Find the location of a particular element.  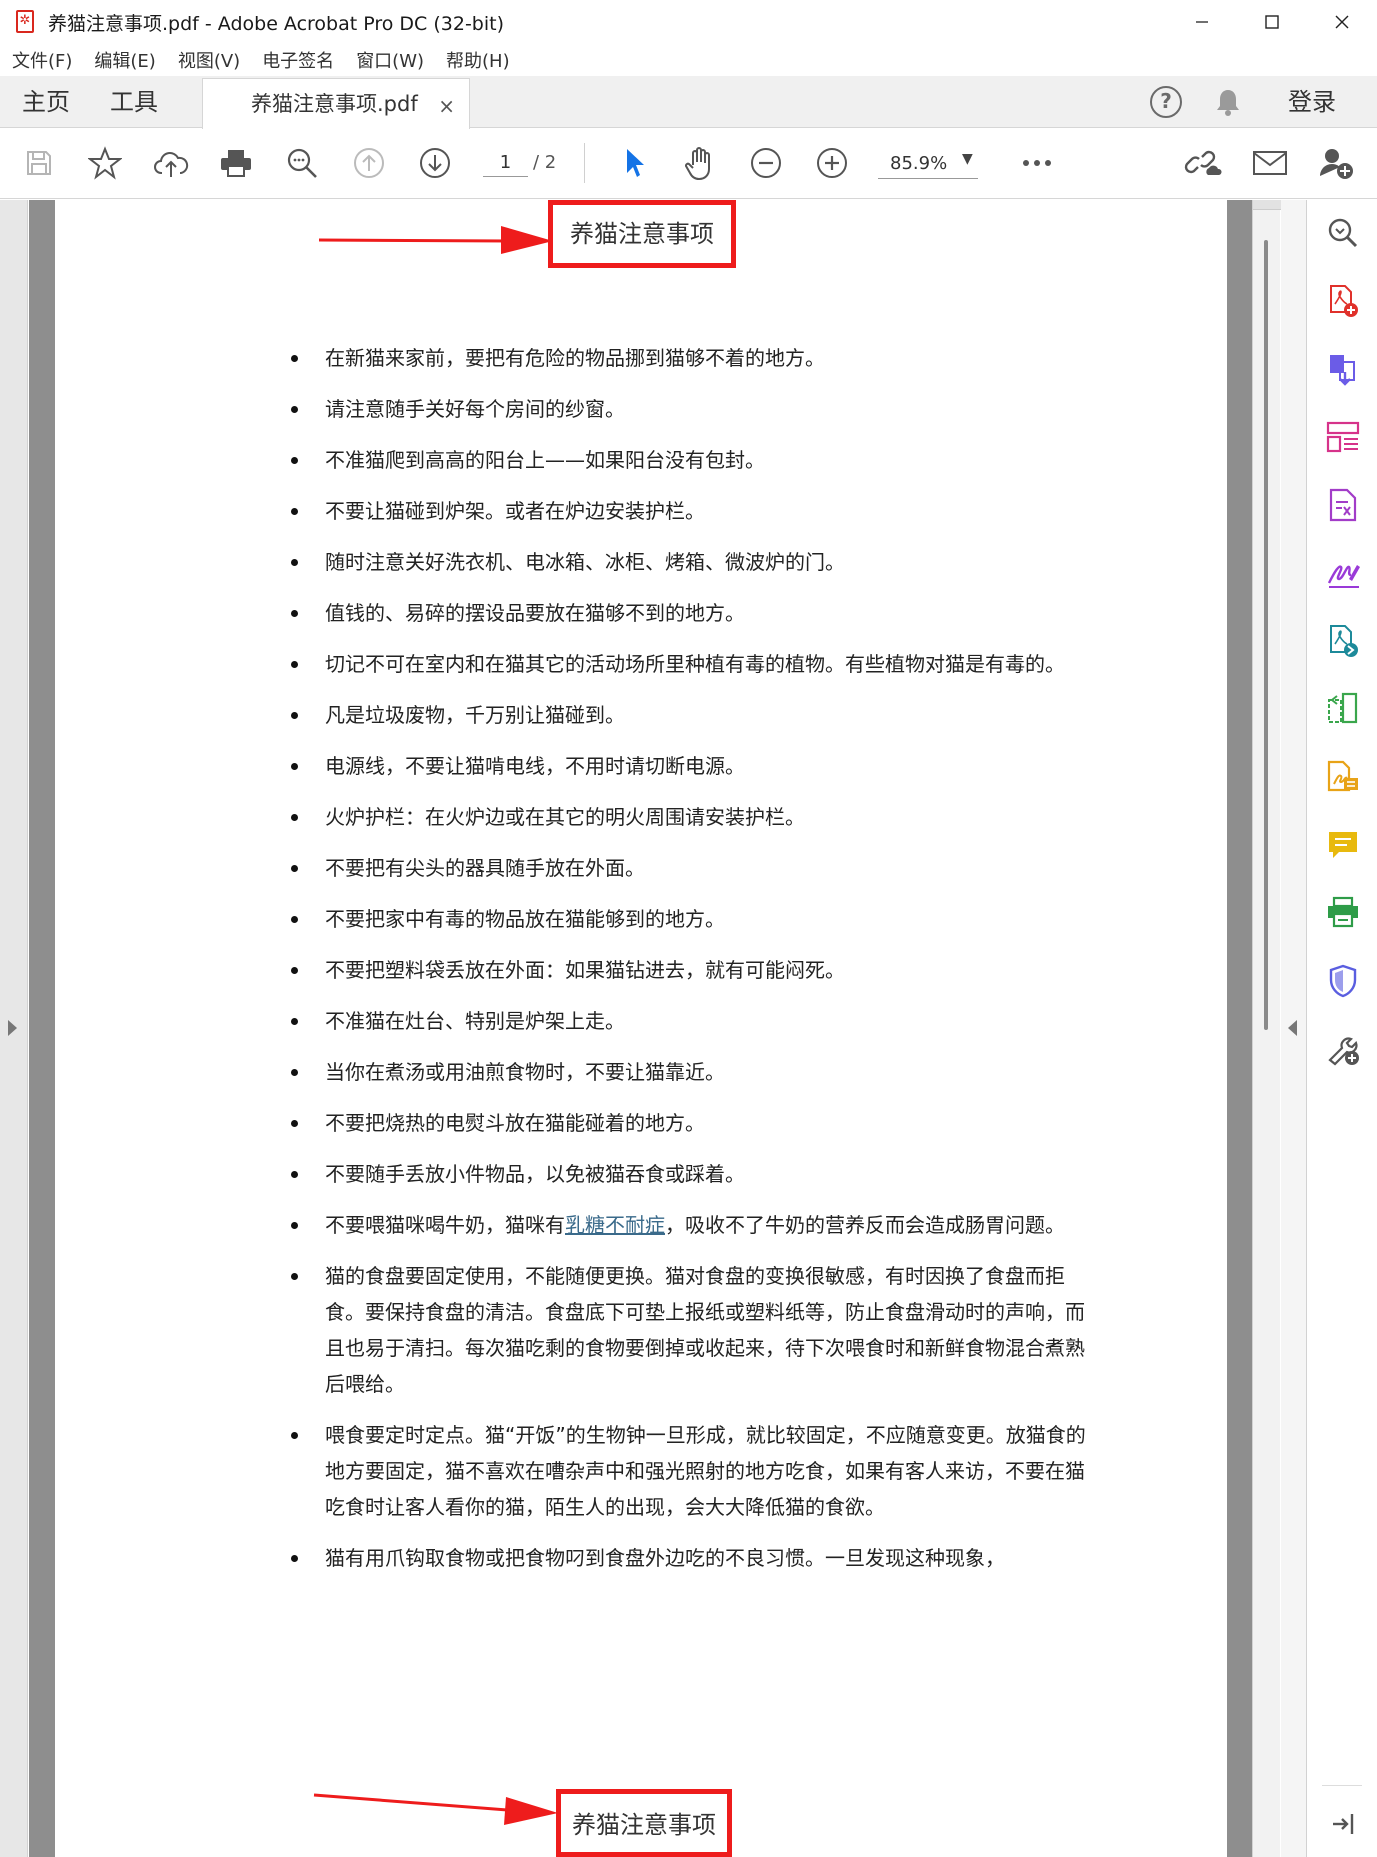

compare-files-icon is located at coordinates (1343, 709).